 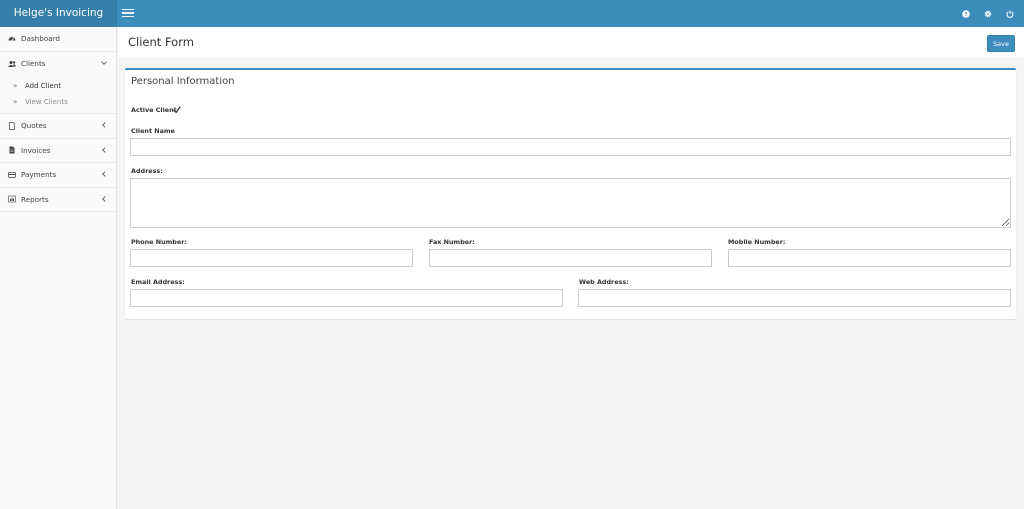 What do you see at coordinates (177, 110) in the screenshot?
I see `active-client-checkbox` at bounding box center [177, 110].